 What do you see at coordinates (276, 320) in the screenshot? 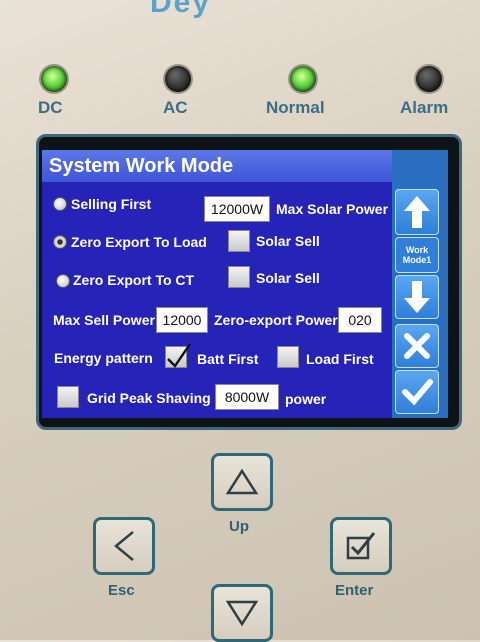
I see `zero-export-power-label: Zero-export Power` at bounding box center [276, 320].